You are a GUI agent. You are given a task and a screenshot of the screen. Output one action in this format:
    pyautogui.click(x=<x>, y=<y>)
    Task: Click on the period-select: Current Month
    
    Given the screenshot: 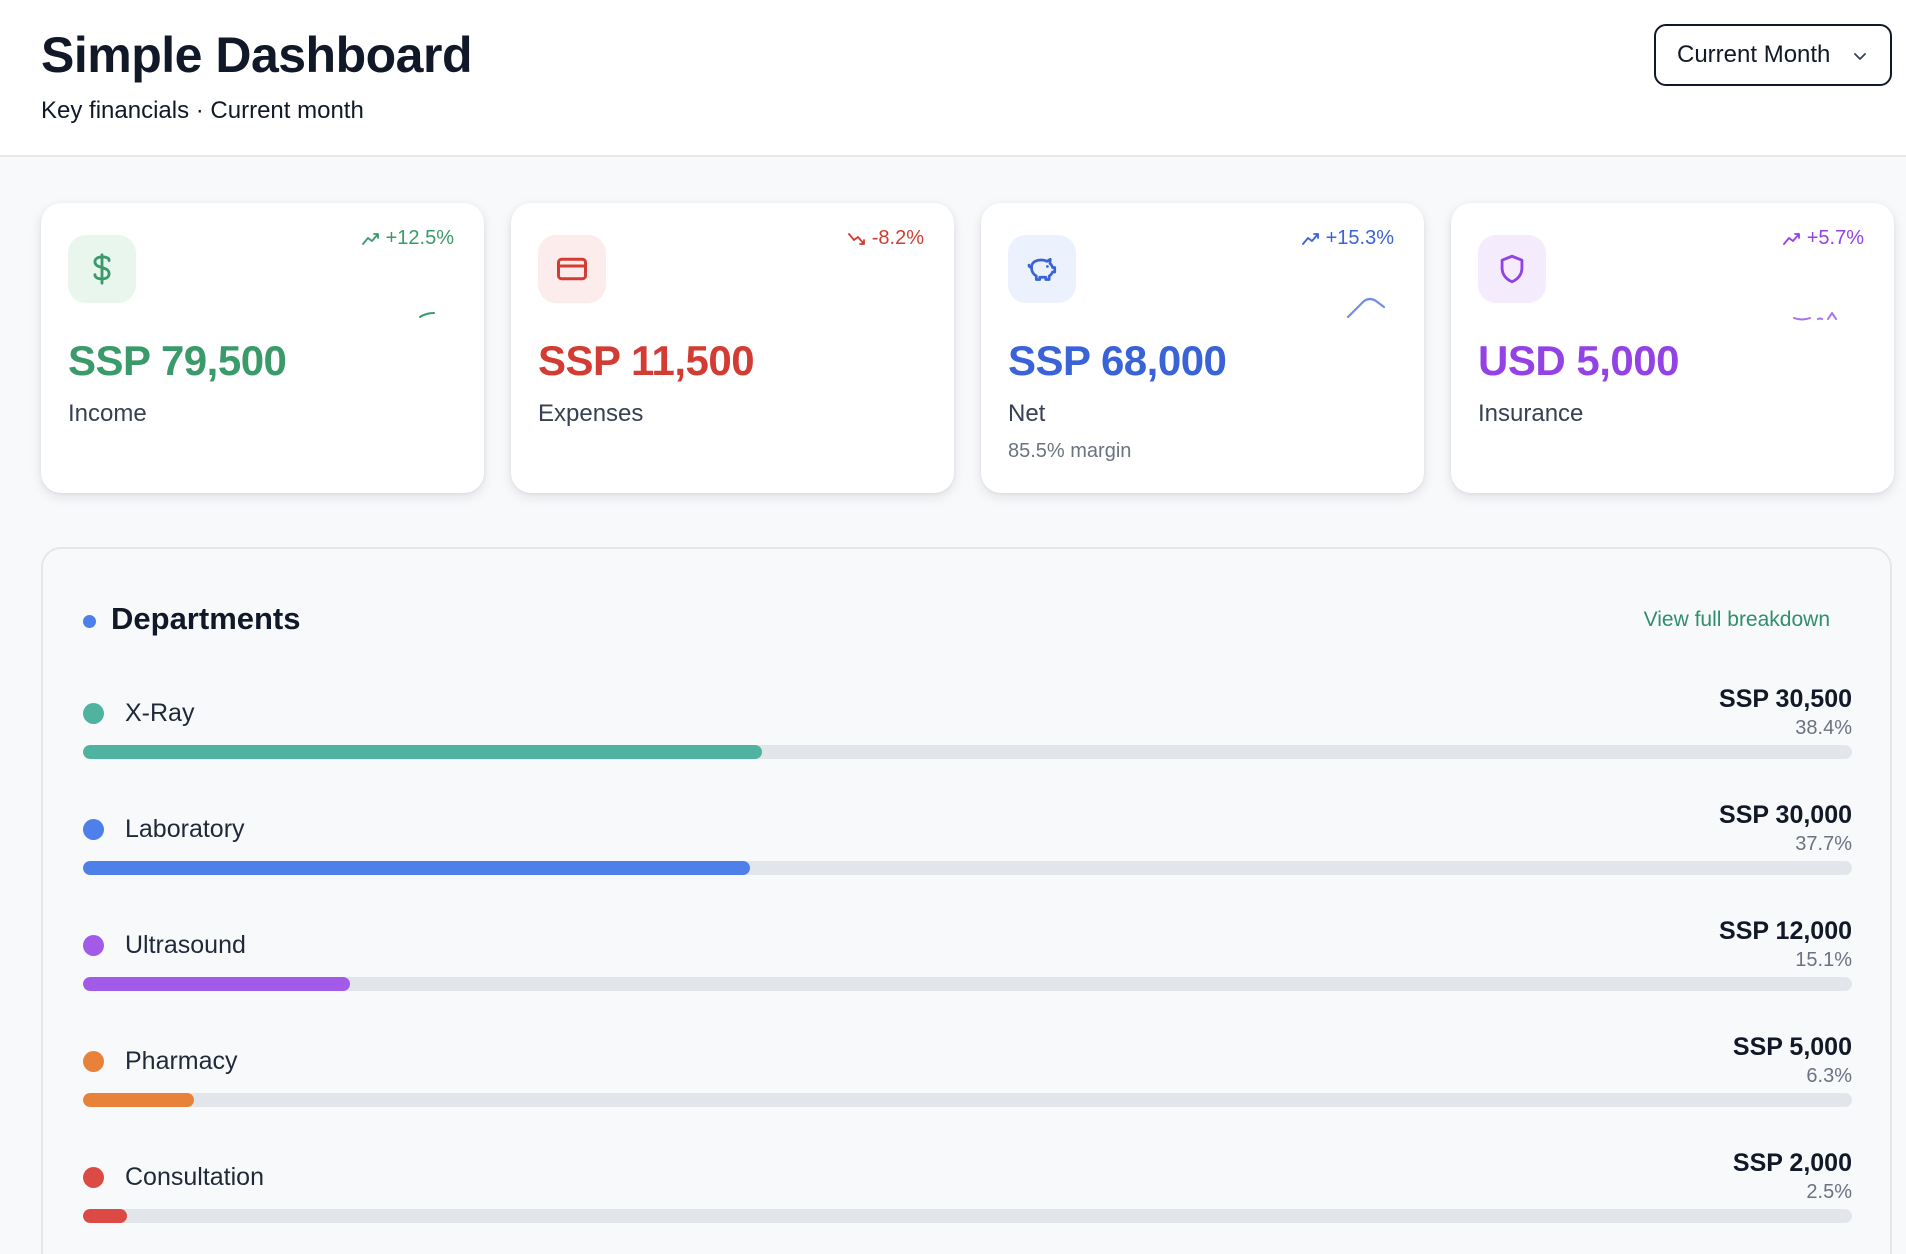 What is the action you would take?
    pyautogui.click(x=1773, y=55)
    